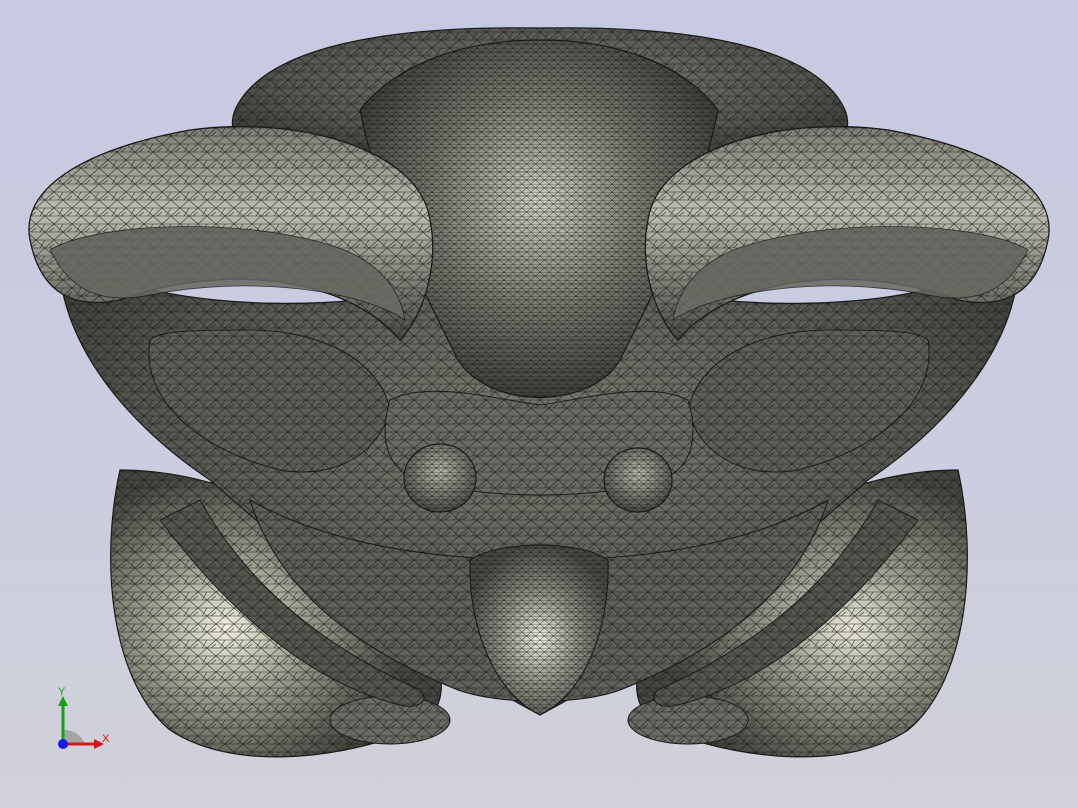 This screenshot has width=1078, height=808. What do you see at coordinates (63, 744) in the screenshot?
I see `z-axis-dot` at bounding box center [63, 744].